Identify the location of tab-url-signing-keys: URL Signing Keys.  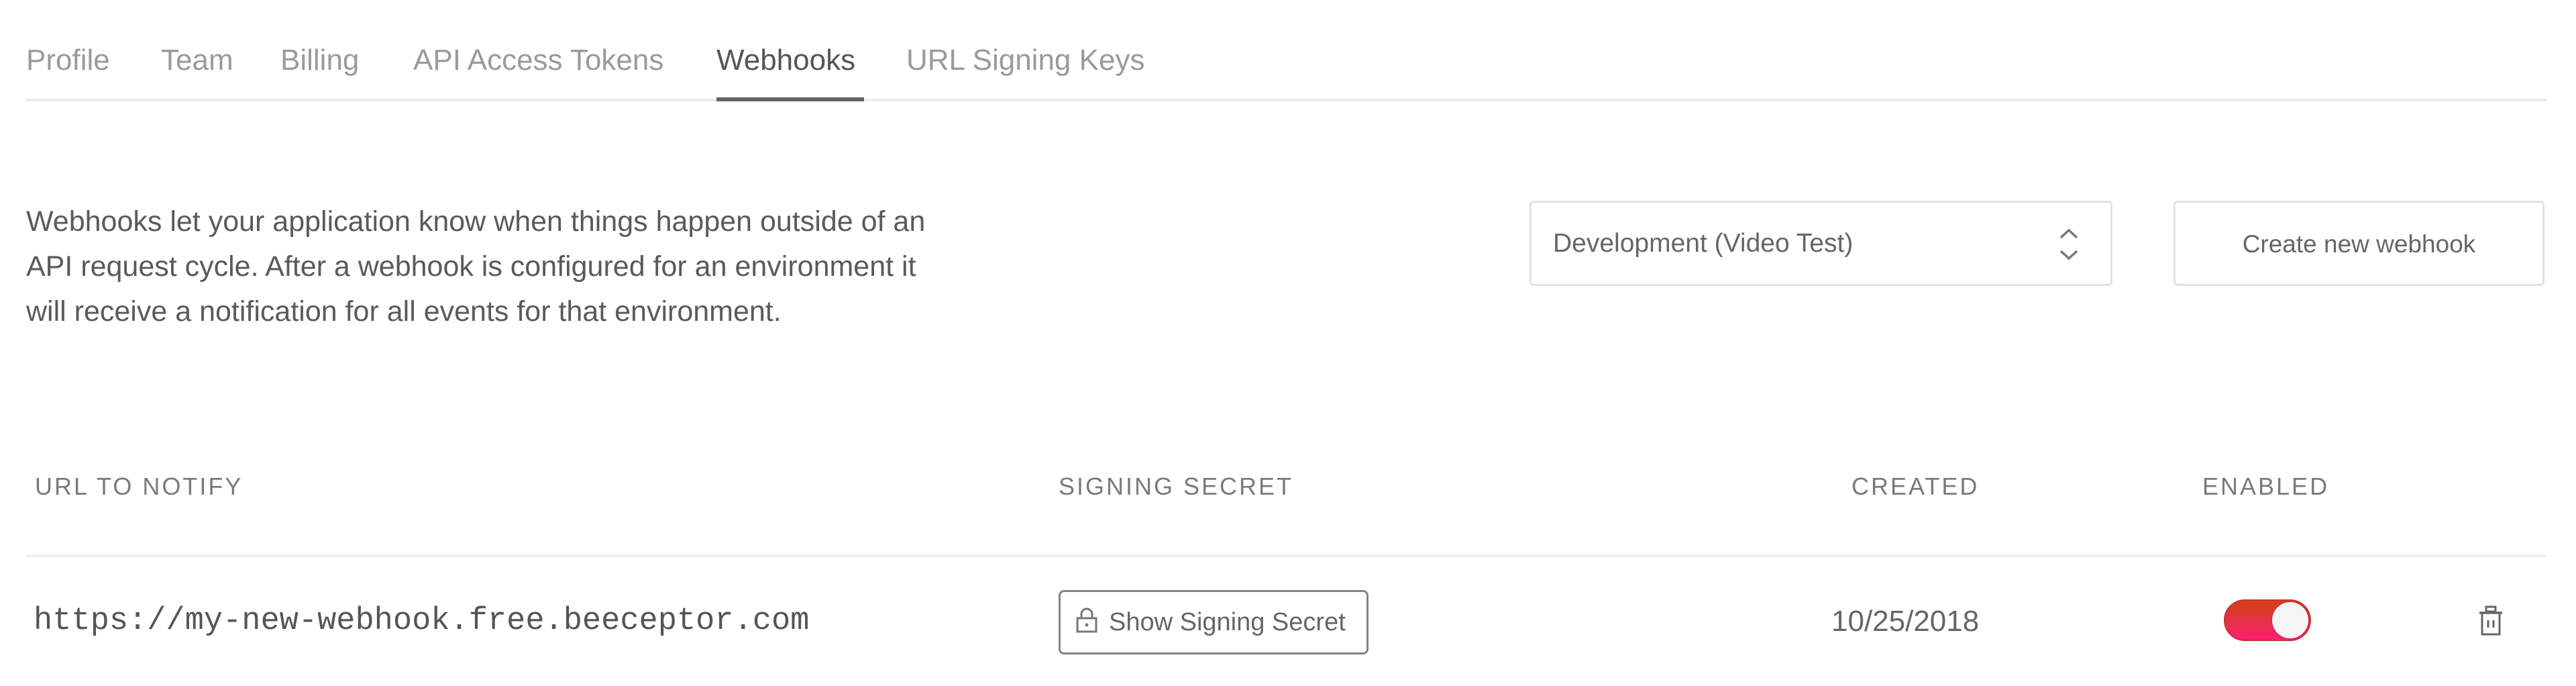
(1025, 61).